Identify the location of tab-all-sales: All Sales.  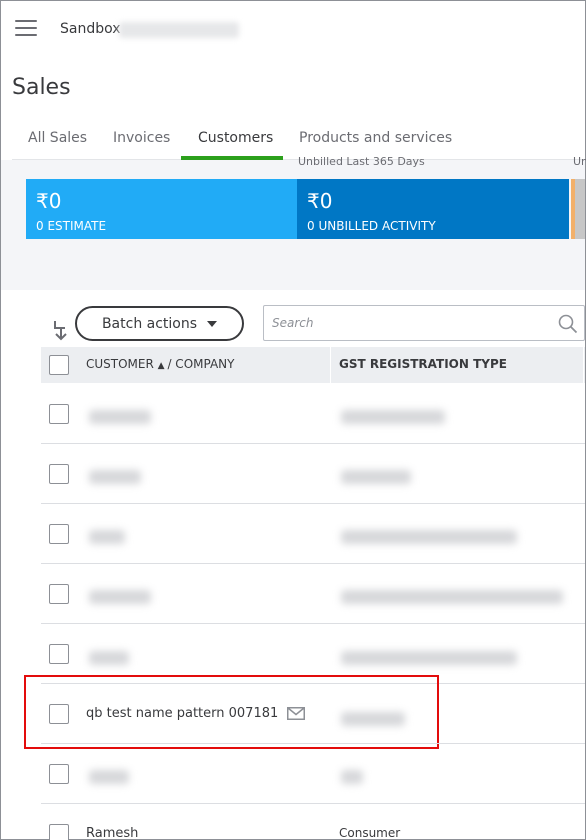
(57, 138).